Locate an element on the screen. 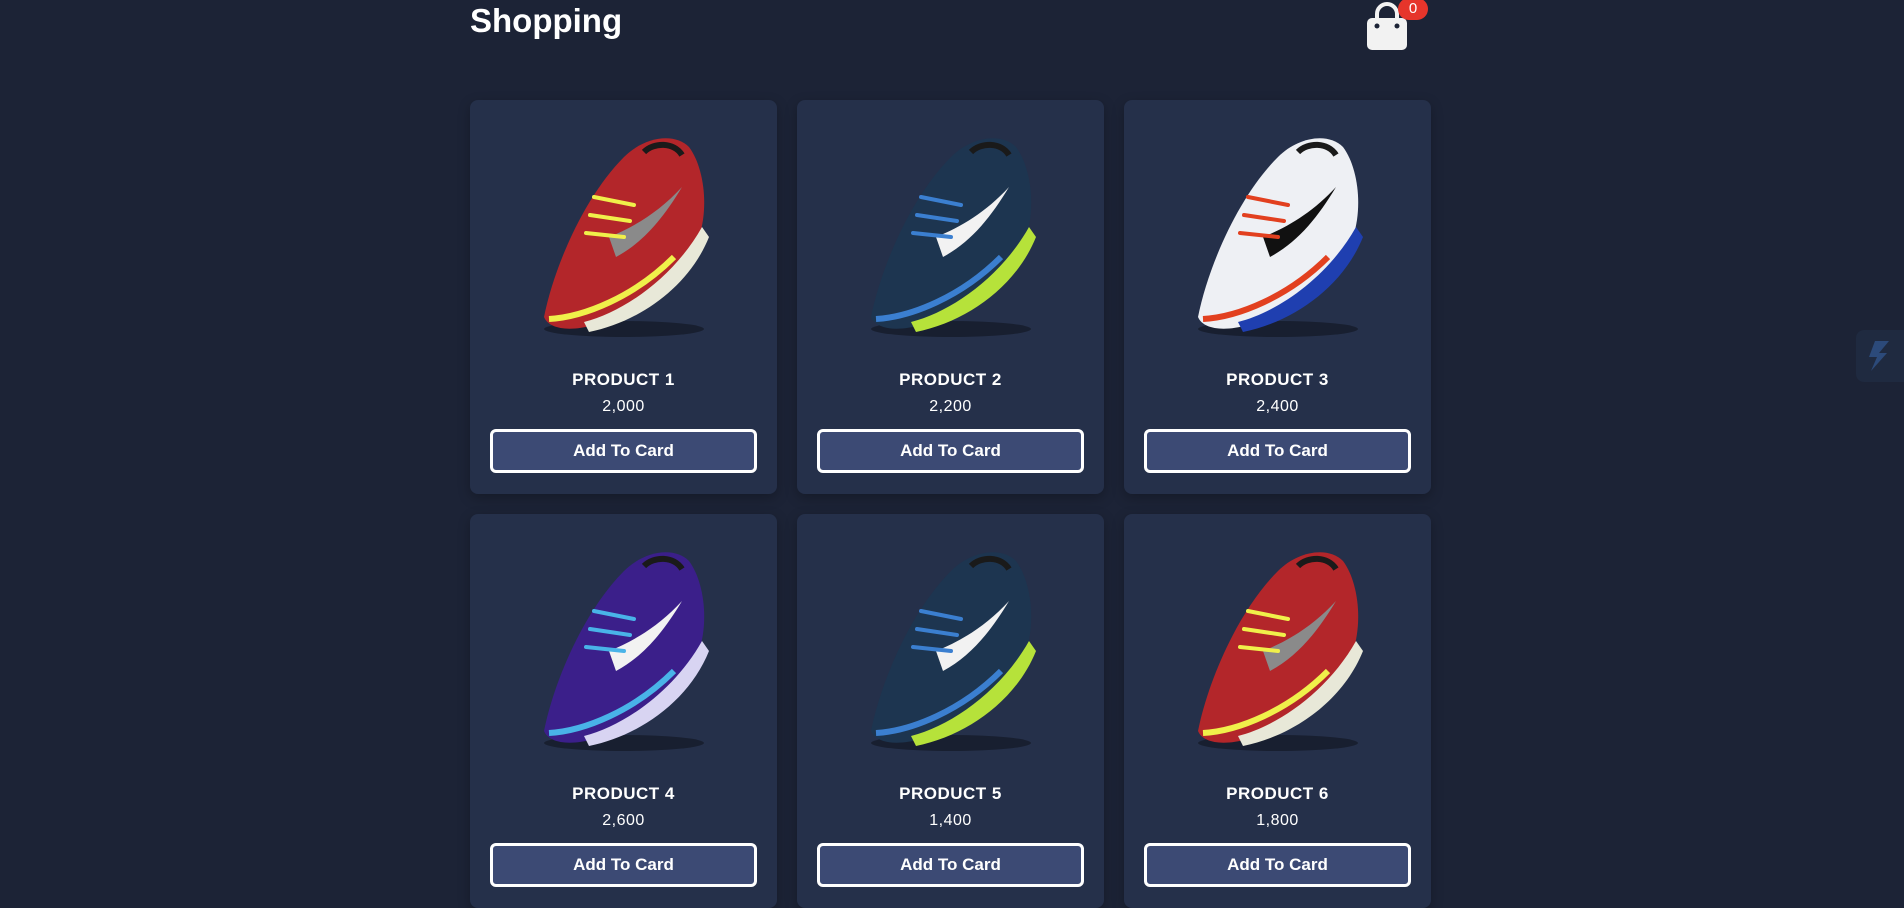 Image resolution: width=1904 pixels, height=908 pixels. product-card: PRODUCT 6 1,800 Add To Card is located at coordinates (1277, 711).